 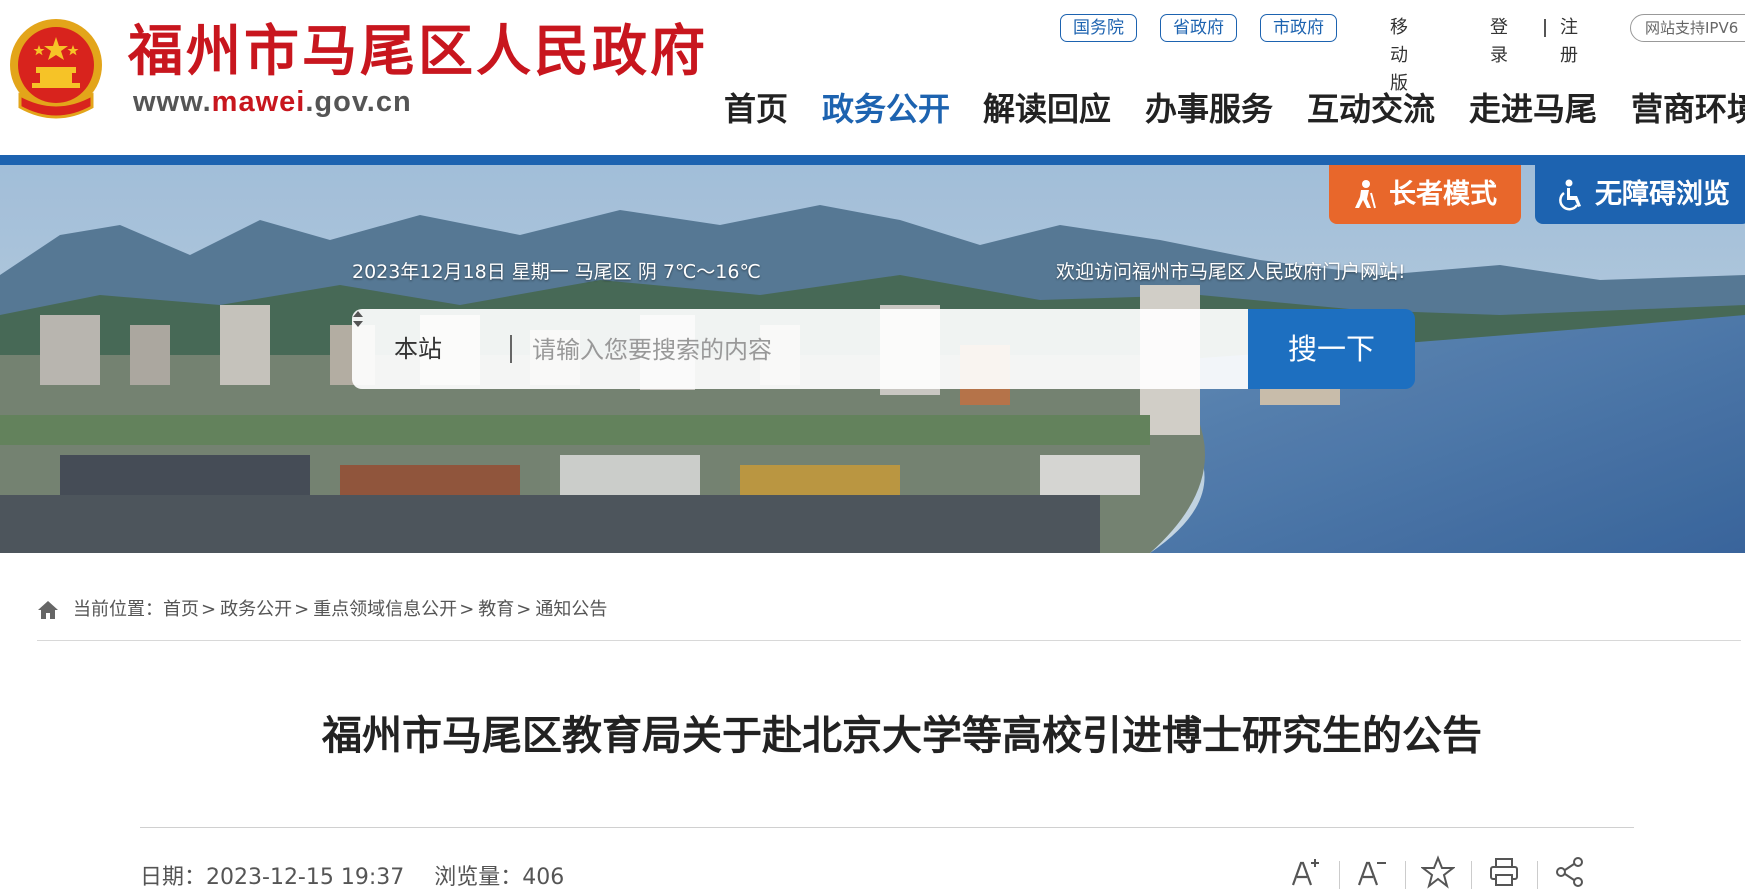 I want to click on register-link: 注册, so click(x=1569, y=42).